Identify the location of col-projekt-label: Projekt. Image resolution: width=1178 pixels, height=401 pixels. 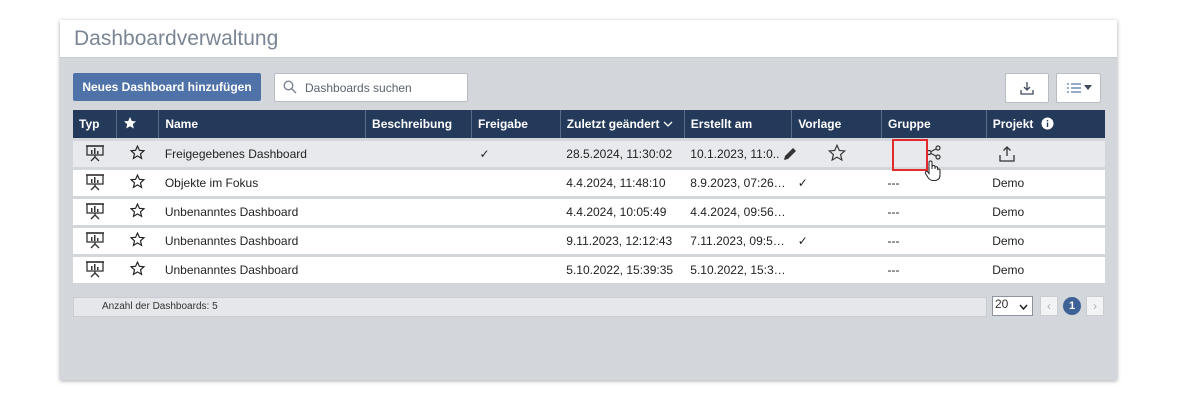
(1013, 124).